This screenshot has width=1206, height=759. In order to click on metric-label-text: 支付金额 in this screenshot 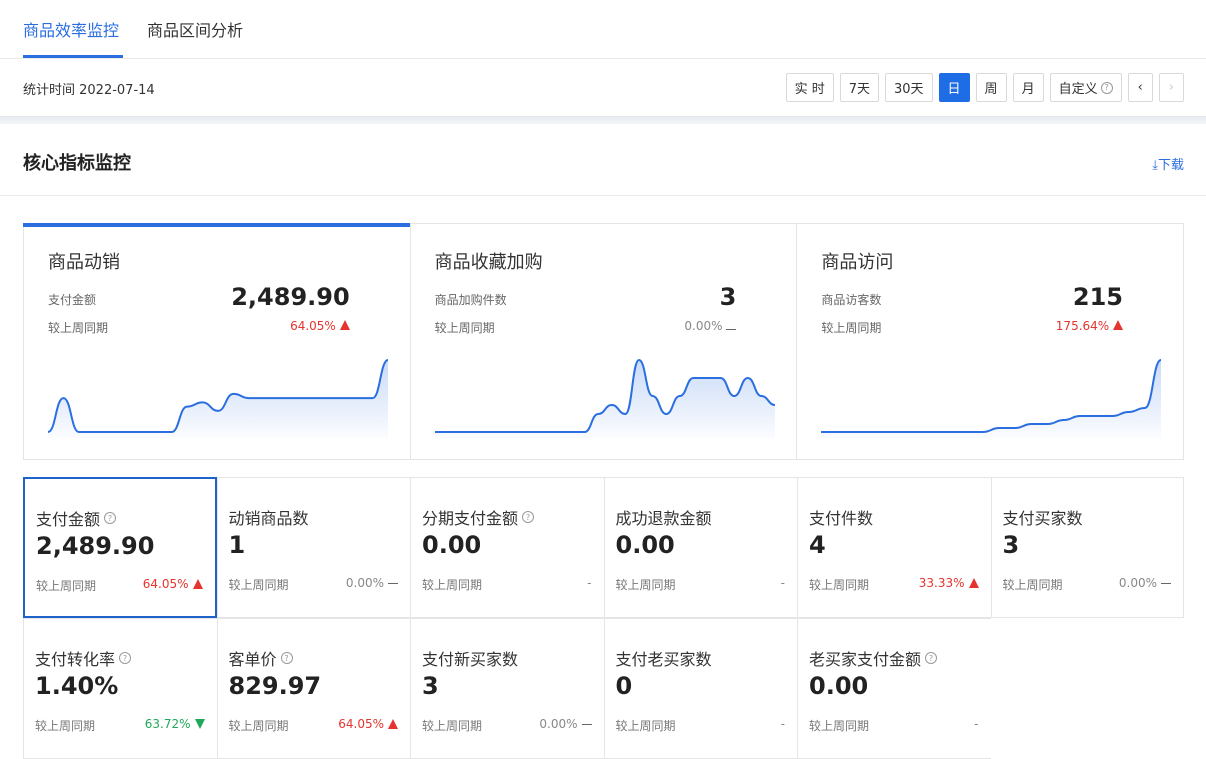, I will do `click(68, 519)`.